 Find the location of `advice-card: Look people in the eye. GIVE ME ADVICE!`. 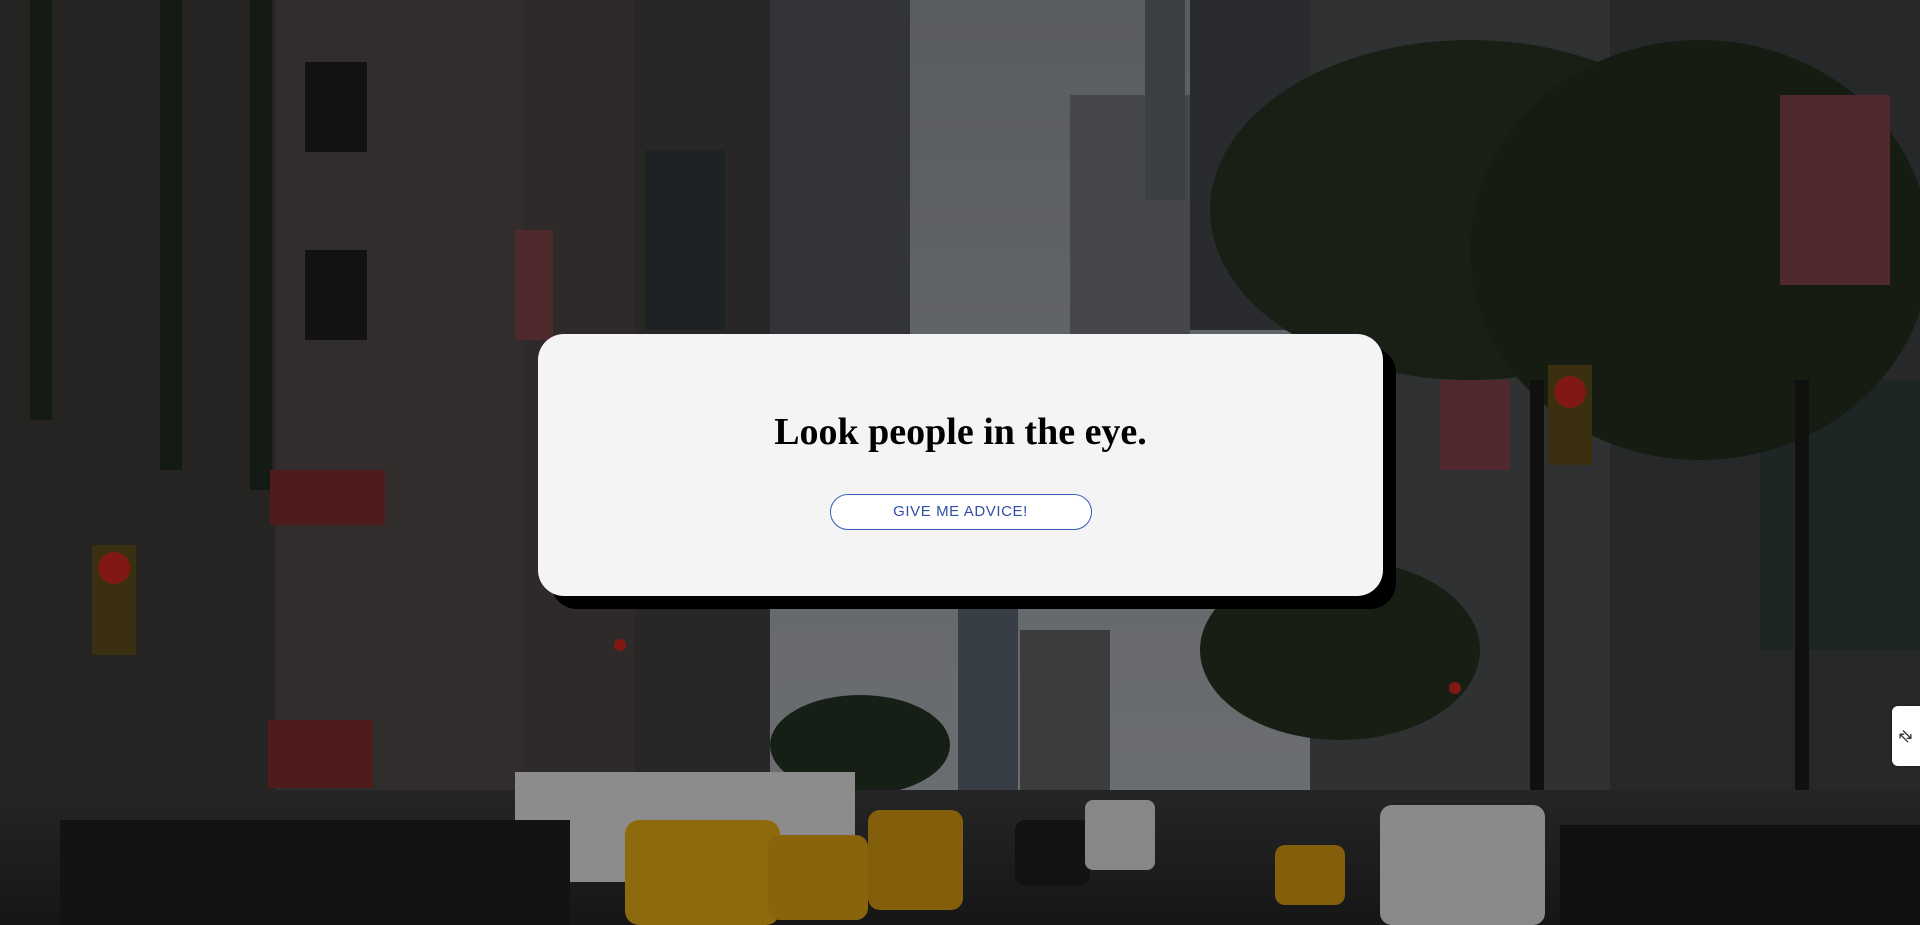

advice-card: Look people in the eye. GIVE ME ADVICE! is located at coordinates (960, 465).